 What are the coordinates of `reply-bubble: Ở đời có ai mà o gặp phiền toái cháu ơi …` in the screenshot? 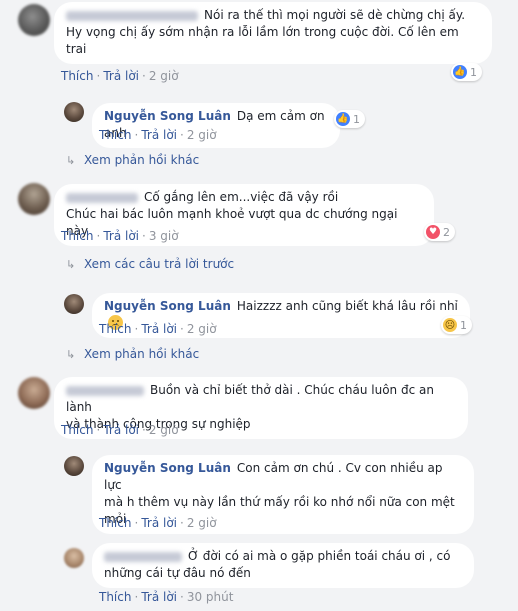 It's located at (283, 565).